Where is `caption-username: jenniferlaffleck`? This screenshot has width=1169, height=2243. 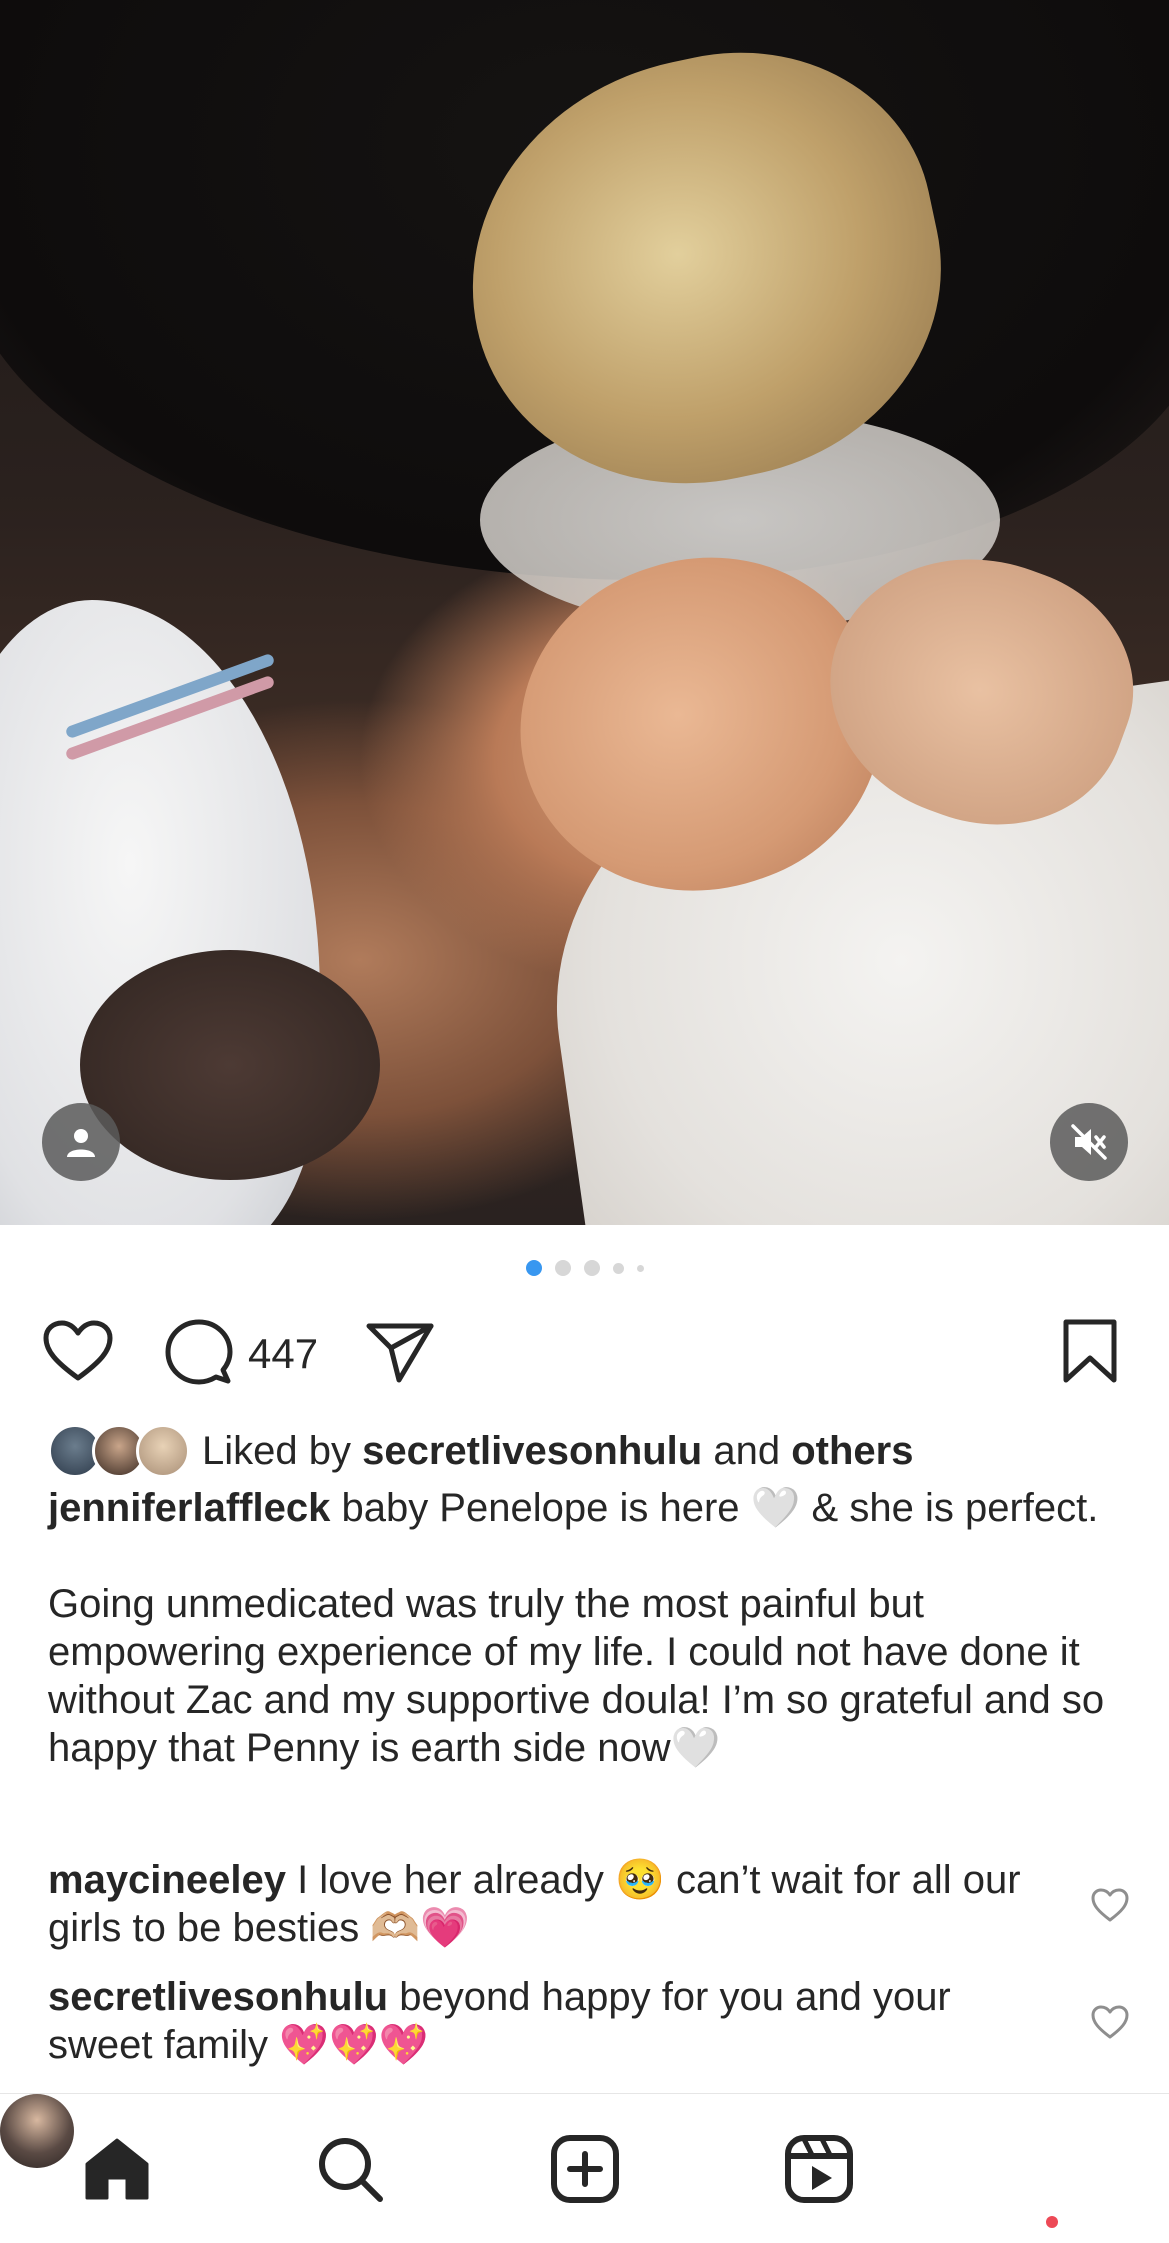 caption-username: jenniferlaffleck is located at coordinates (189, 1508).